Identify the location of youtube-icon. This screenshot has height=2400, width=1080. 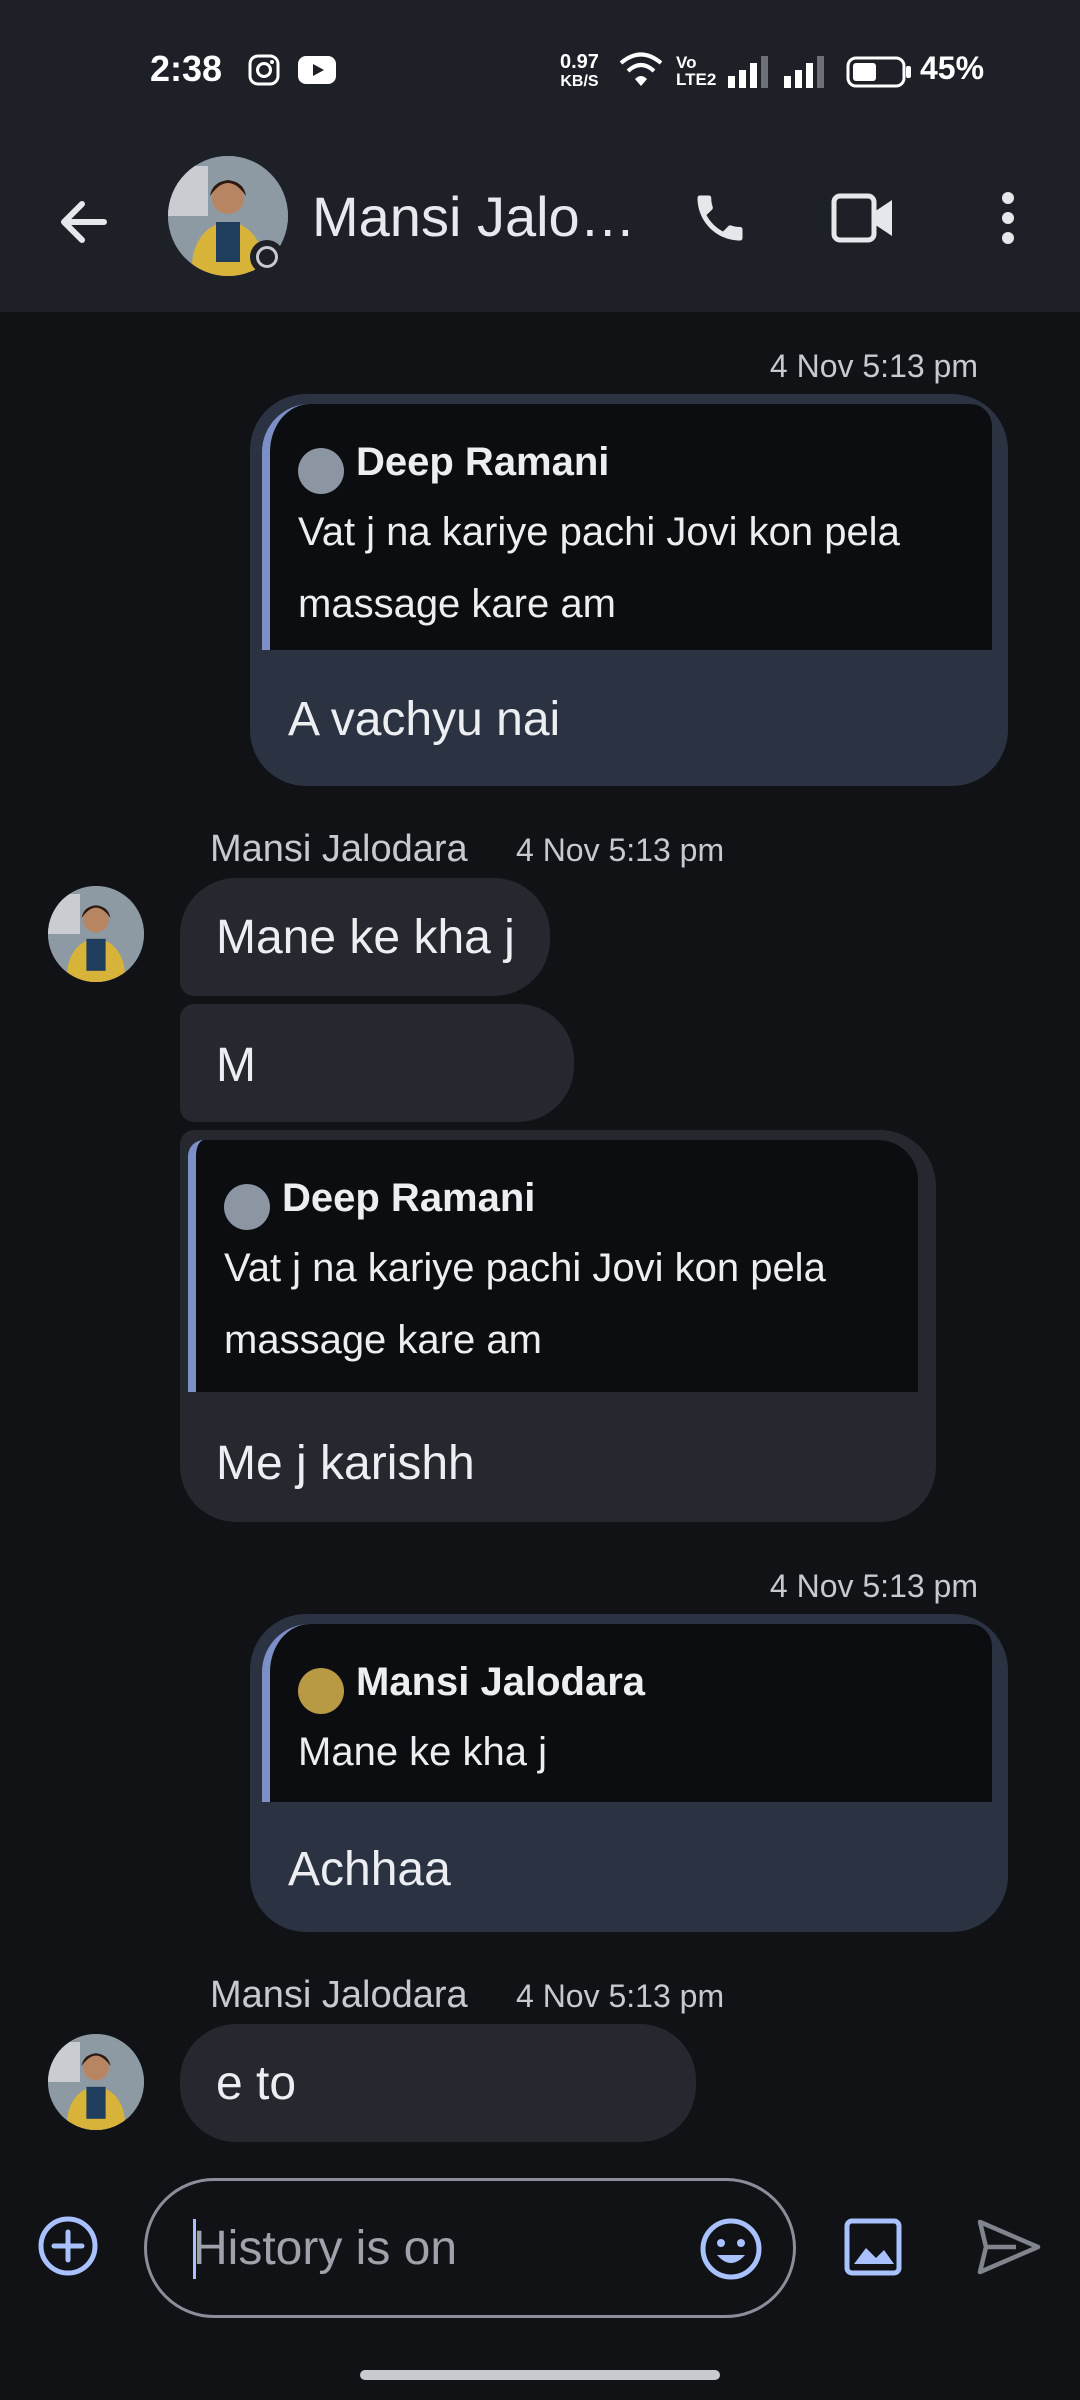
(317, 70).